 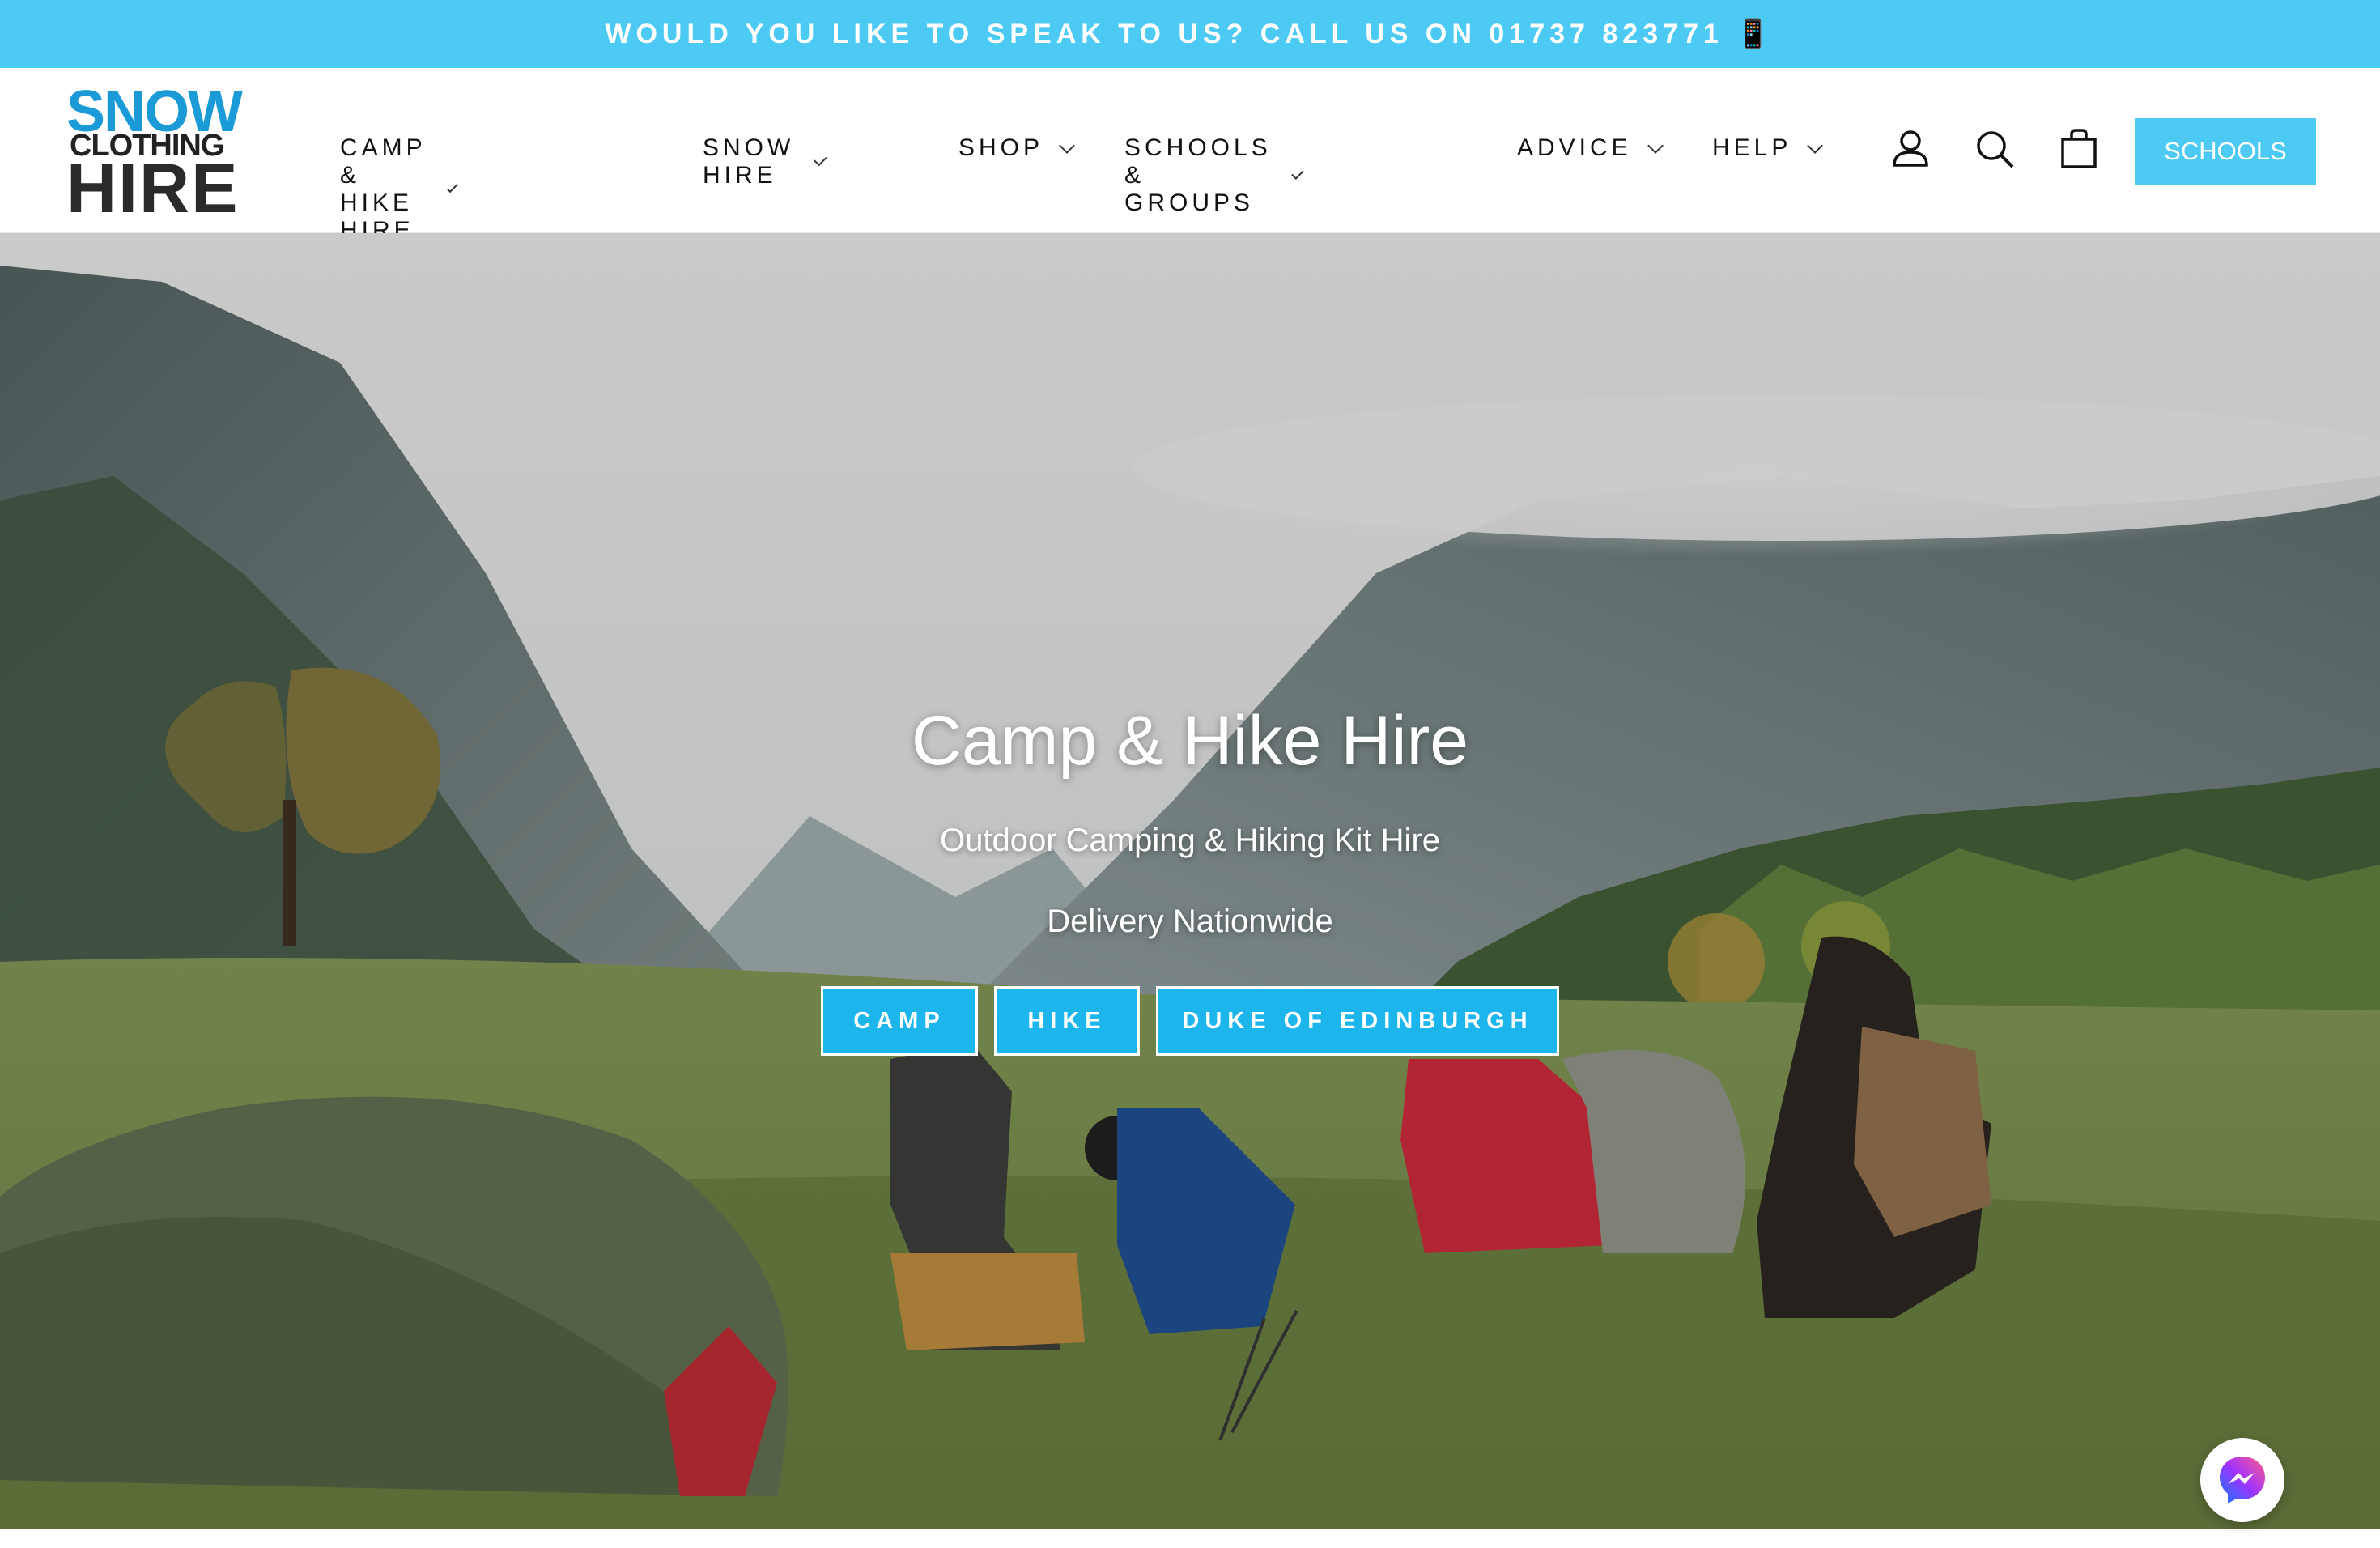 What do you see at coordinates (1910, 149) in the screenshot?
I see `user-icon` at bounding box center [1910, 149].